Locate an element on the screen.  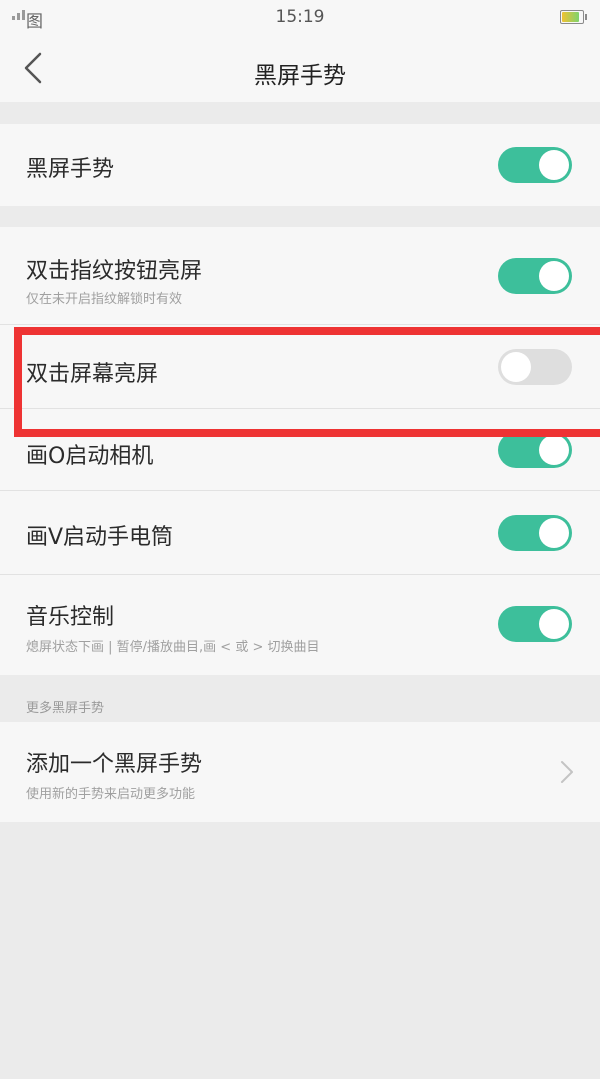
settings-row-add-gesture: 添加一个黑屏手势 使用新的手势来启动更多功能 is located at coordinates (300, 772).